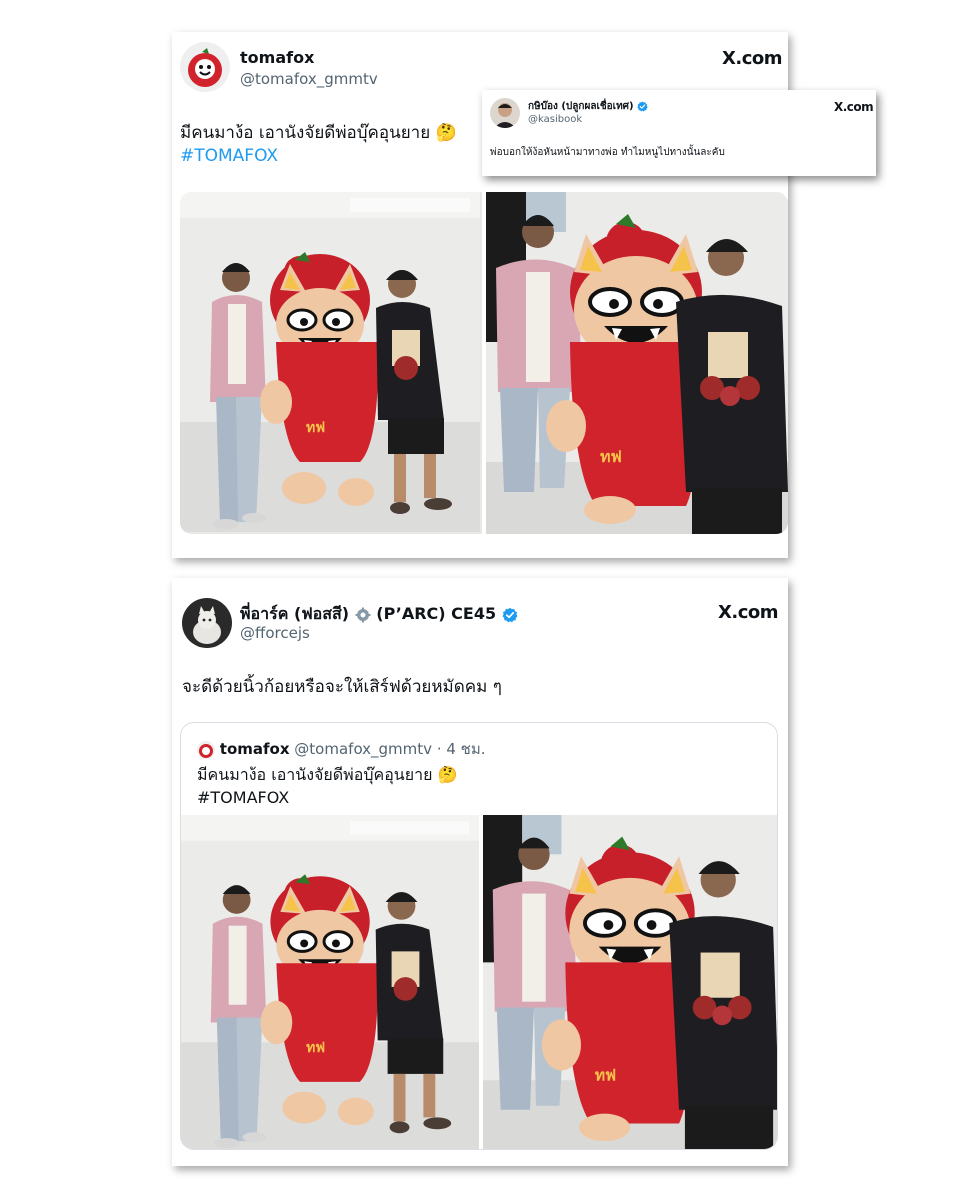 This screenshot has height=1200, width=960. I want to click on author-name: กษิบ๊อง (ปลูกผลเชื่อเทศ), so click(588, 106).